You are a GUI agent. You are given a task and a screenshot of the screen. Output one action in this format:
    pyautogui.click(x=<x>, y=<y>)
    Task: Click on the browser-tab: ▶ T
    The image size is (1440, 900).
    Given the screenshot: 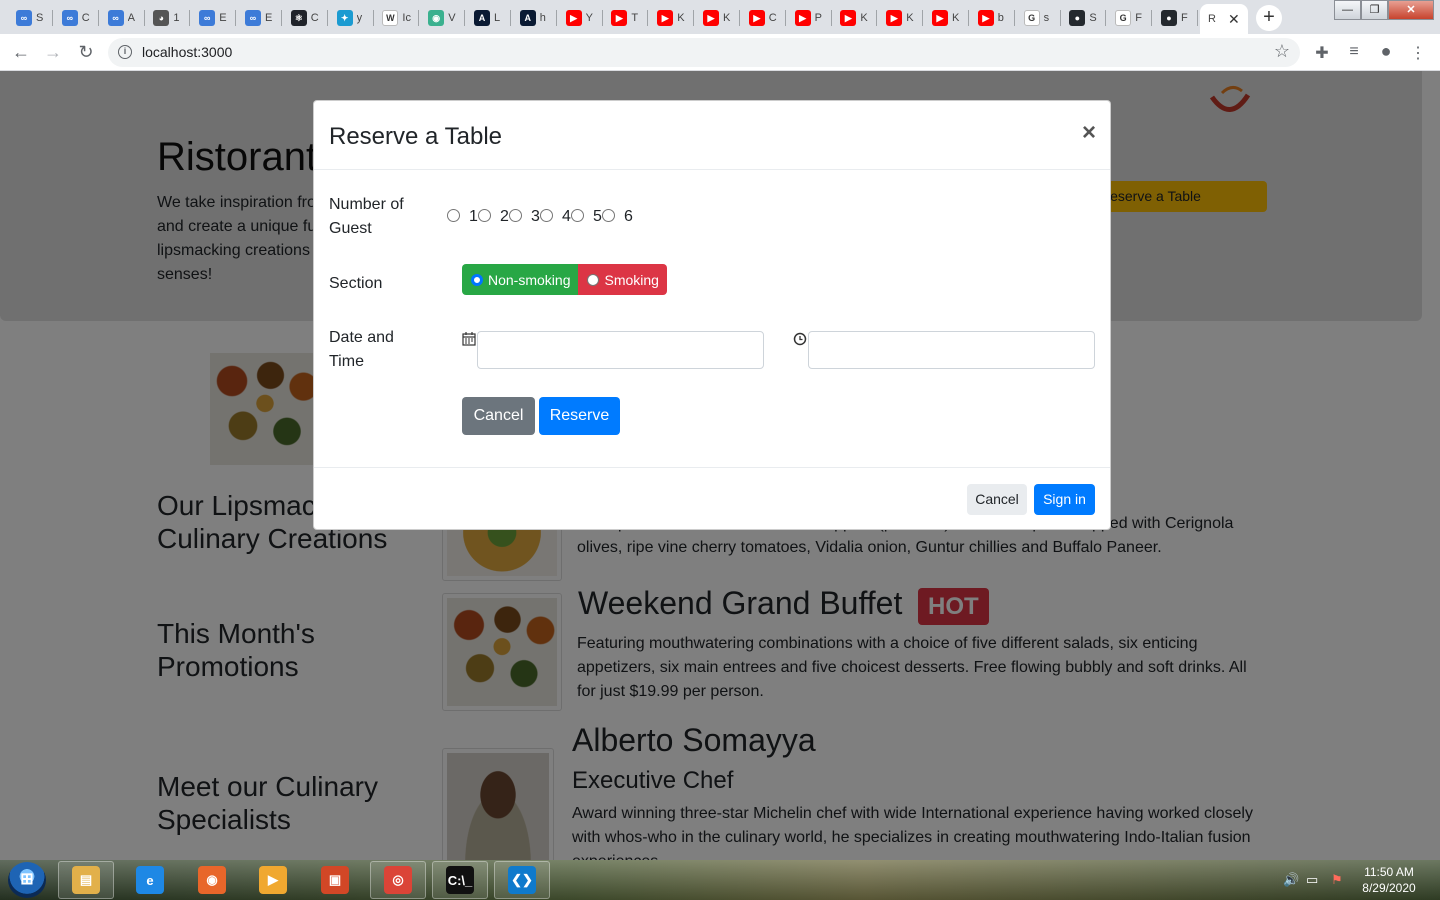 What is the action you would take?
    pyautogui.click(x=625, y=18)
    